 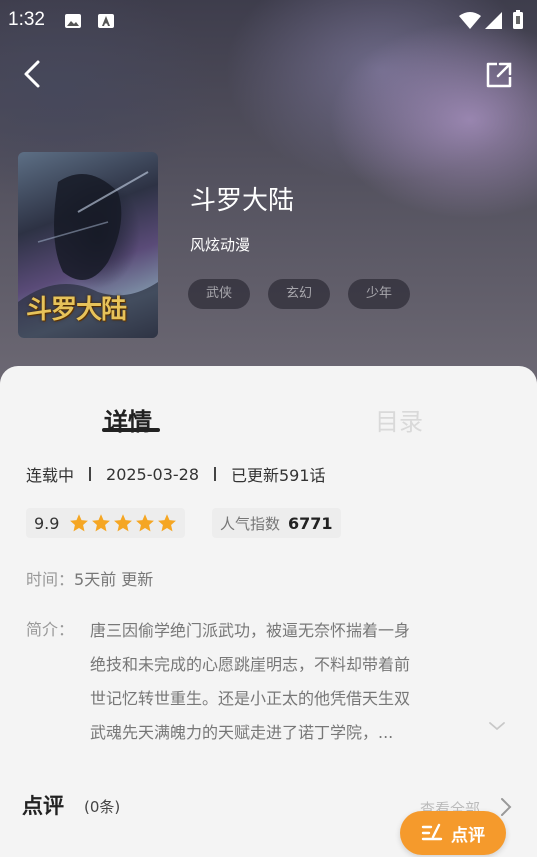 I want to click on popularity-value: 6771, so click(x=310, y=523).